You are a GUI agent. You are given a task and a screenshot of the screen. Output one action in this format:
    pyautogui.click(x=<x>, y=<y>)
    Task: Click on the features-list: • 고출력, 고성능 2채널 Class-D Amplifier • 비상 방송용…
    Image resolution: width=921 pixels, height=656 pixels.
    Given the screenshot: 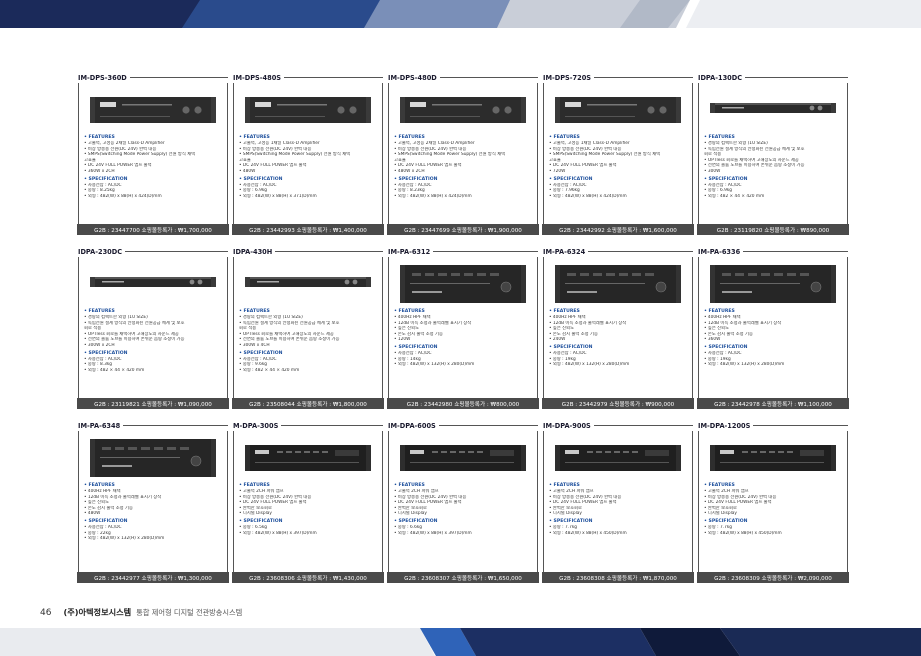 What is the action you would take?
    pyautogui.click(x=153, y=158)
    